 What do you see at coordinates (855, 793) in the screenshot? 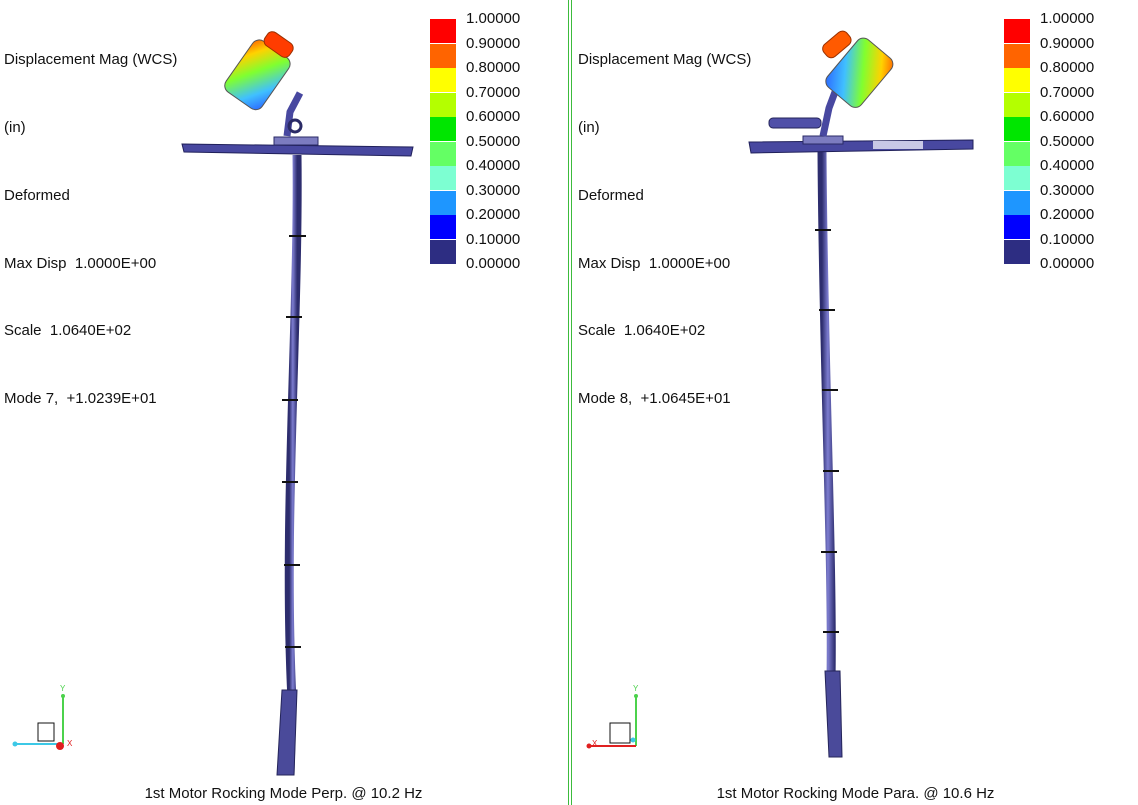
I see `view-caption: 1st Motor Rocking Mode Para. @ 10.6 Hz` at bounding box center [855, 793].